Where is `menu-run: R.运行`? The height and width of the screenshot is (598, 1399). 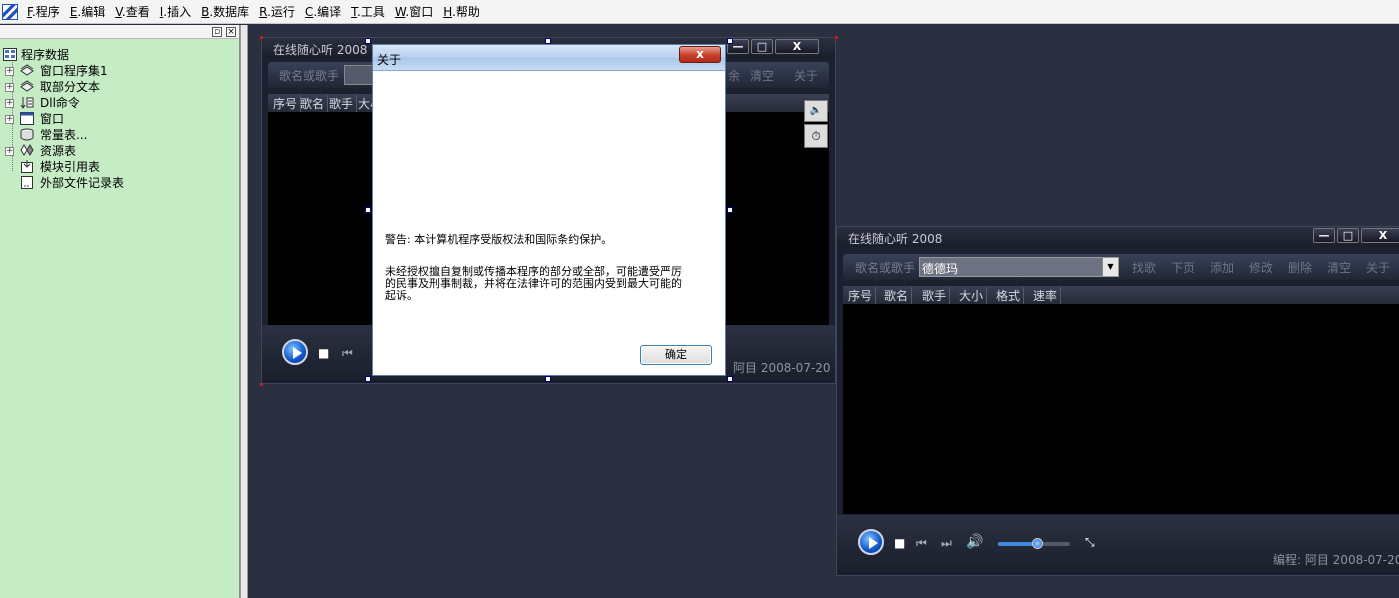 menu-run: R.运行 is located at coordinates (277, 12).